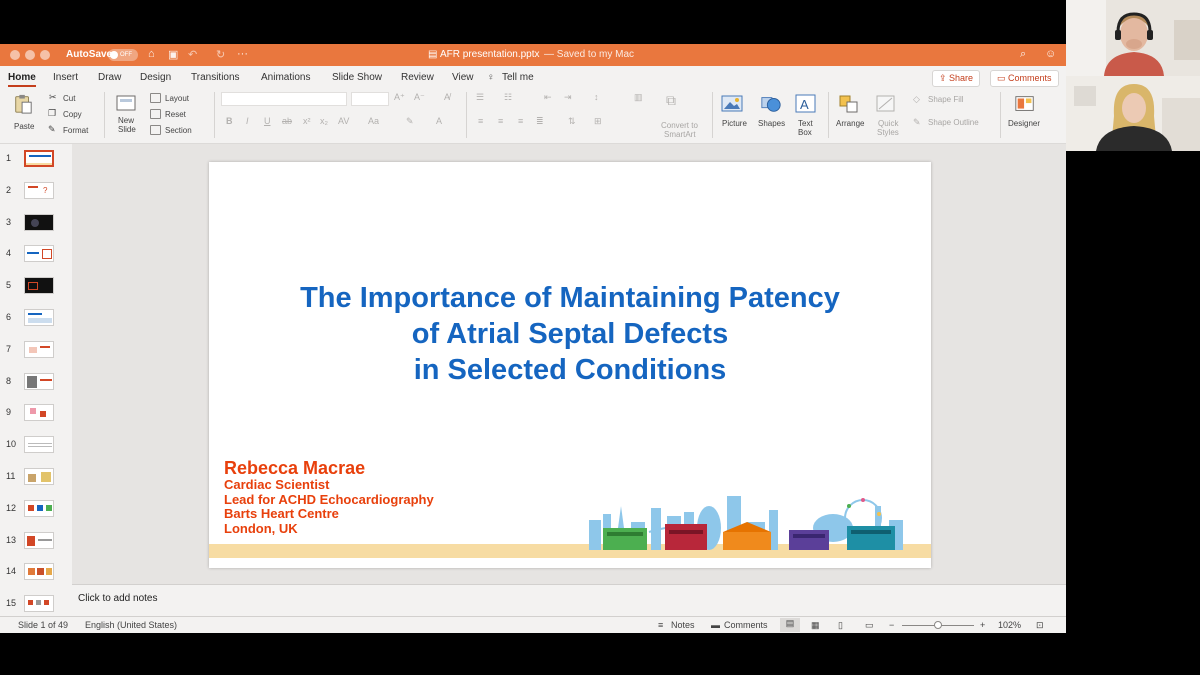 The height and width of the screenshot is (675, 1200). What do you see at coordinates (373, 121) in the screenshot?
I see `change-case-icon: Aa` at bounding box center [373, 121].